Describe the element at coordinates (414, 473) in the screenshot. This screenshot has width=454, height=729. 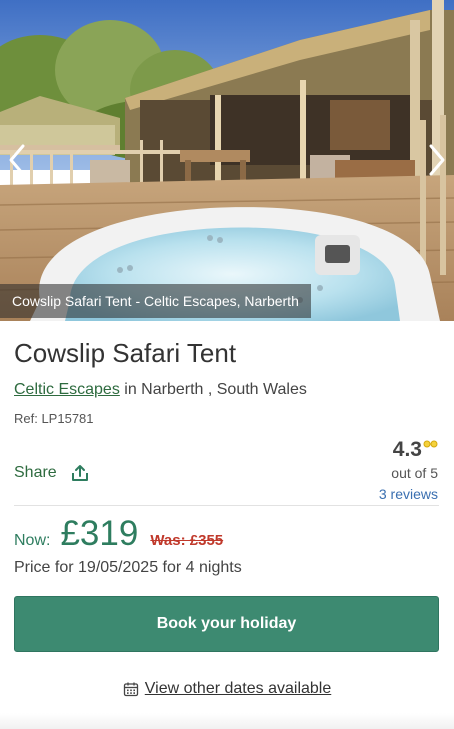
I see `rating-scale: out of 5` at that location.